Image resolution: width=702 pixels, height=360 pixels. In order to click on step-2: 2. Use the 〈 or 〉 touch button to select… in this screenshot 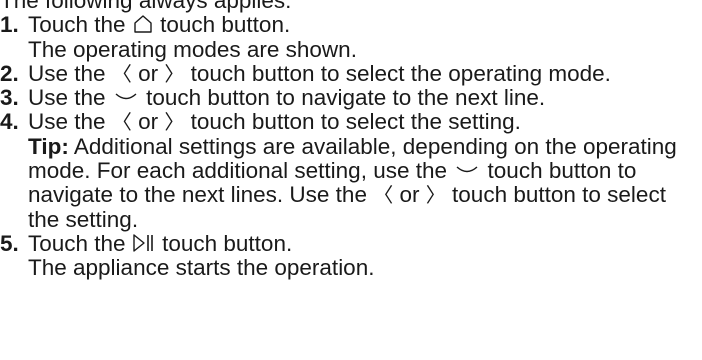, I will do `click(351, 73)`.